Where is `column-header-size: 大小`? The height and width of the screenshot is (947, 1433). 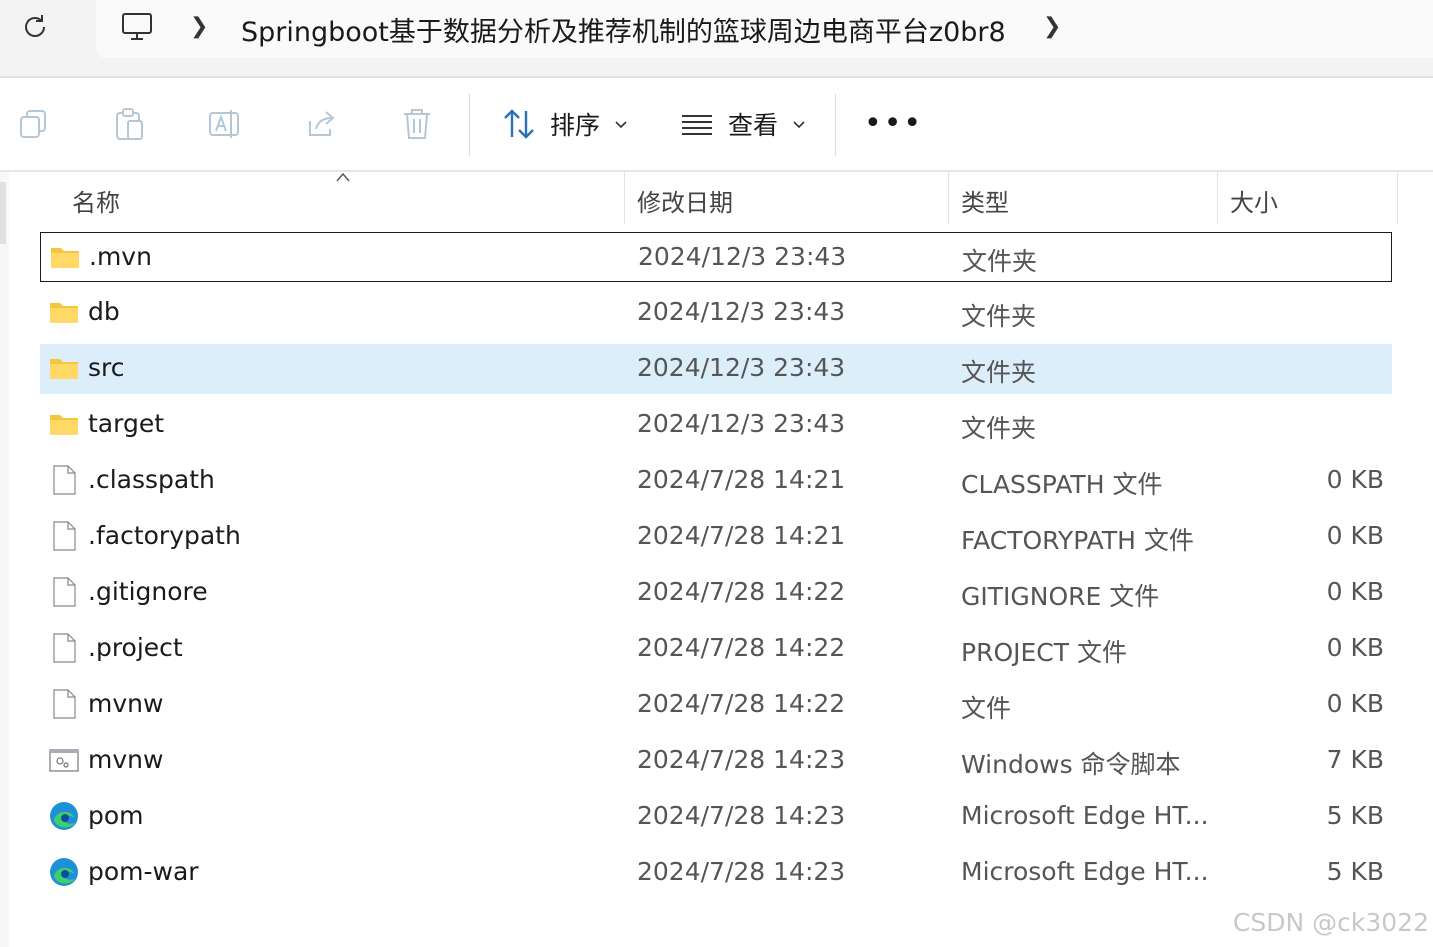
column-header-size: 大小 is located at coordinates (1254, 200).